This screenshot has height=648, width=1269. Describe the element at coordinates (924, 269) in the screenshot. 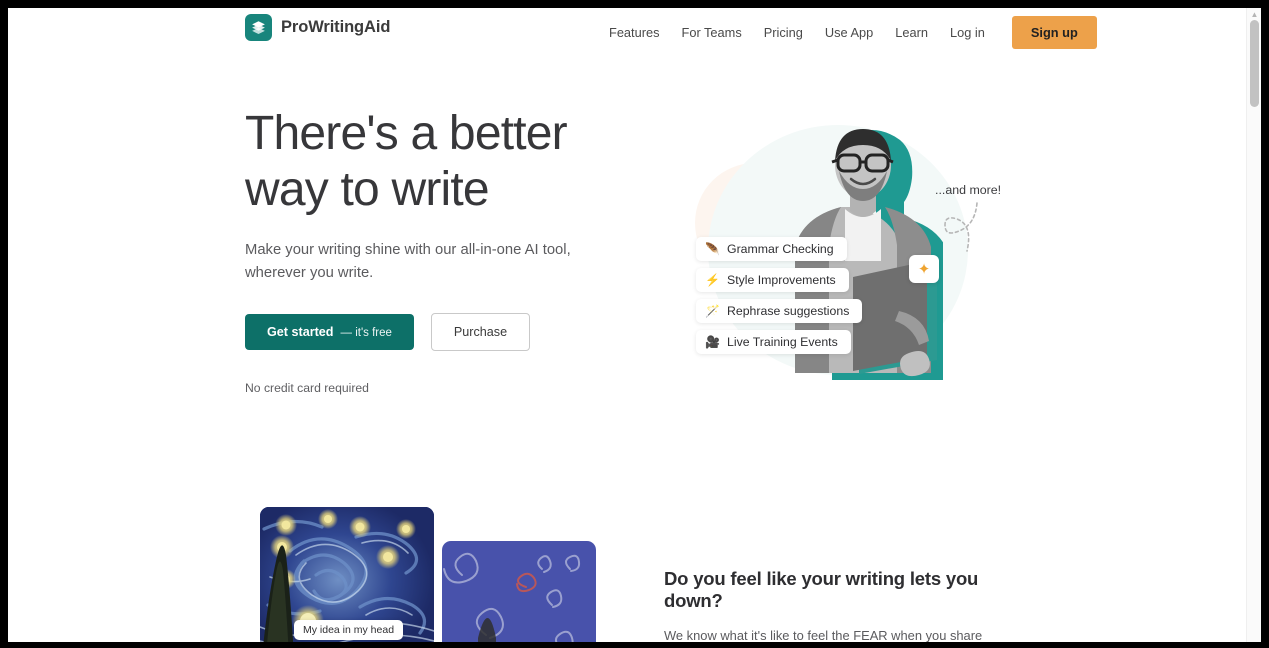

I see `sparkle-icon: ✦` at that location.